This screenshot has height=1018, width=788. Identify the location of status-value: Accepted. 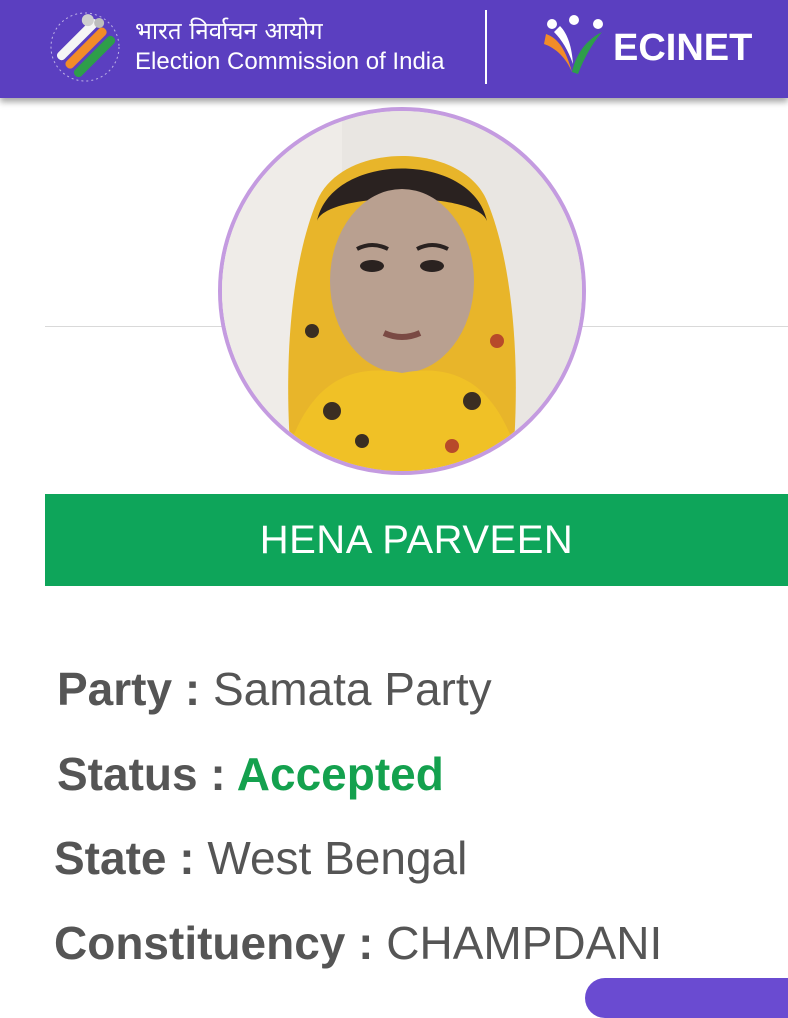
(340, 774).